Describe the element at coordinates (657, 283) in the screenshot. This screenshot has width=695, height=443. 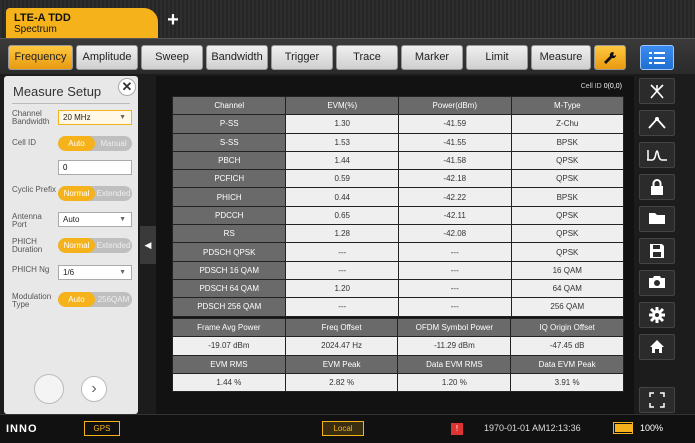
I see `screenshot-button` at that location.